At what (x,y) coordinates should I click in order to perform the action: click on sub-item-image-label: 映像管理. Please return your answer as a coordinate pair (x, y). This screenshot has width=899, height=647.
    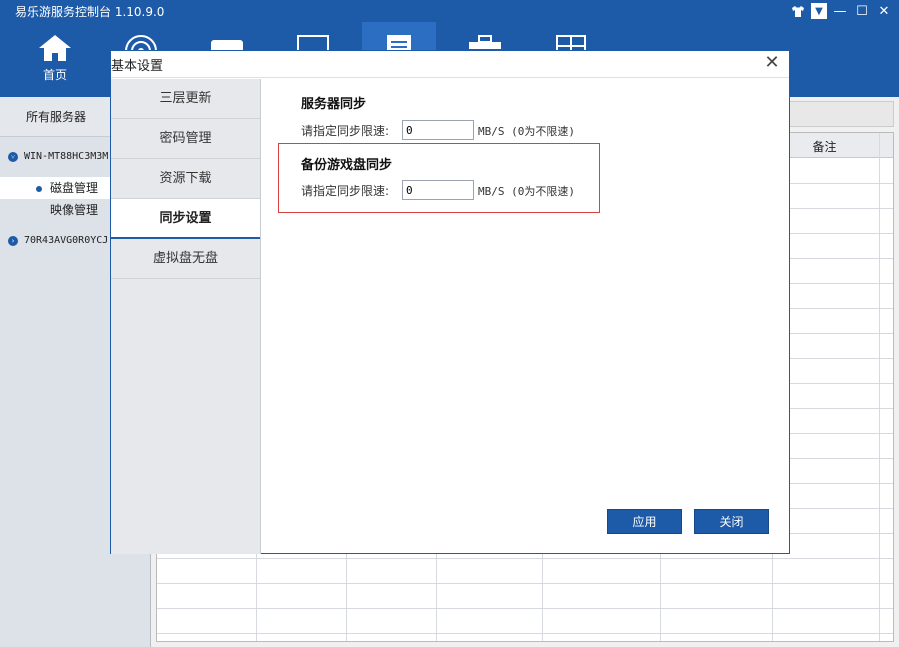
    Looking at the image, I should click on (74, 210).